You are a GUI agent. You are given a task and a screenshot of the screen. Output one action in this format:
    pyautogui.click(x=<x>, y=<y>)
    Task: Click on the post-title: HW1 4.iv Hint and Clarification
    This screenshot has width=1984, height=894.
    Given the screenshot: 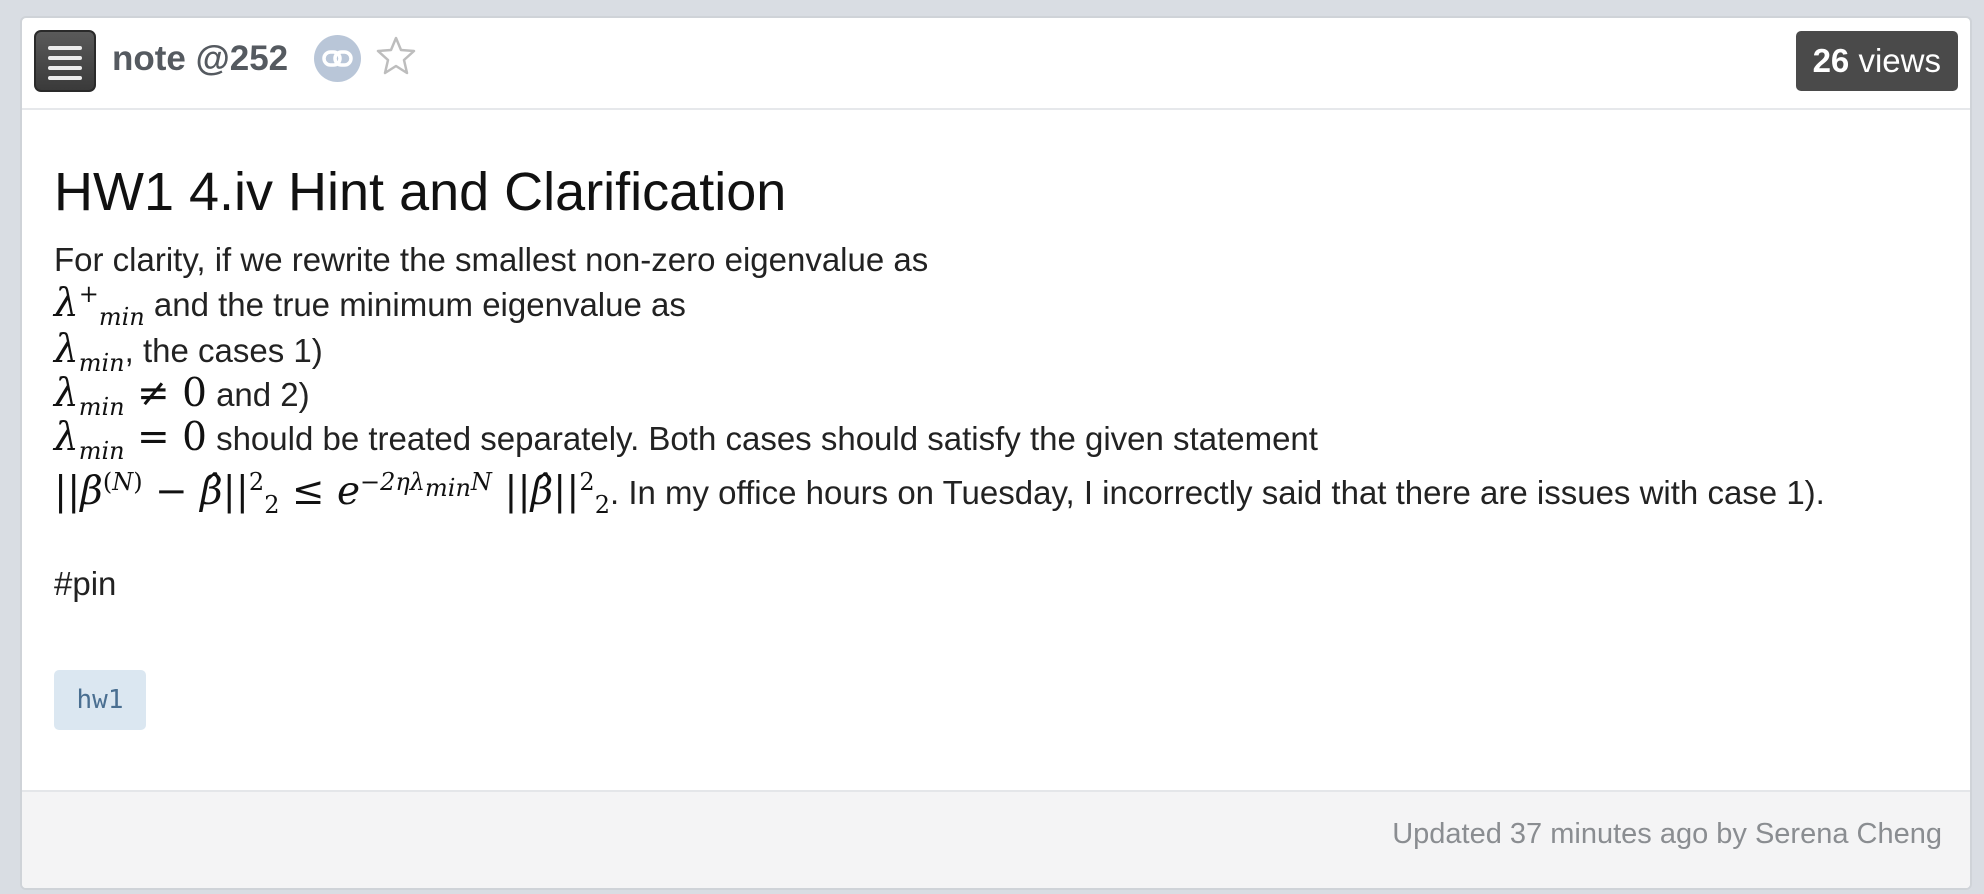 What is the action you would take?
    pyautogui.click(x=420, y=192)
    